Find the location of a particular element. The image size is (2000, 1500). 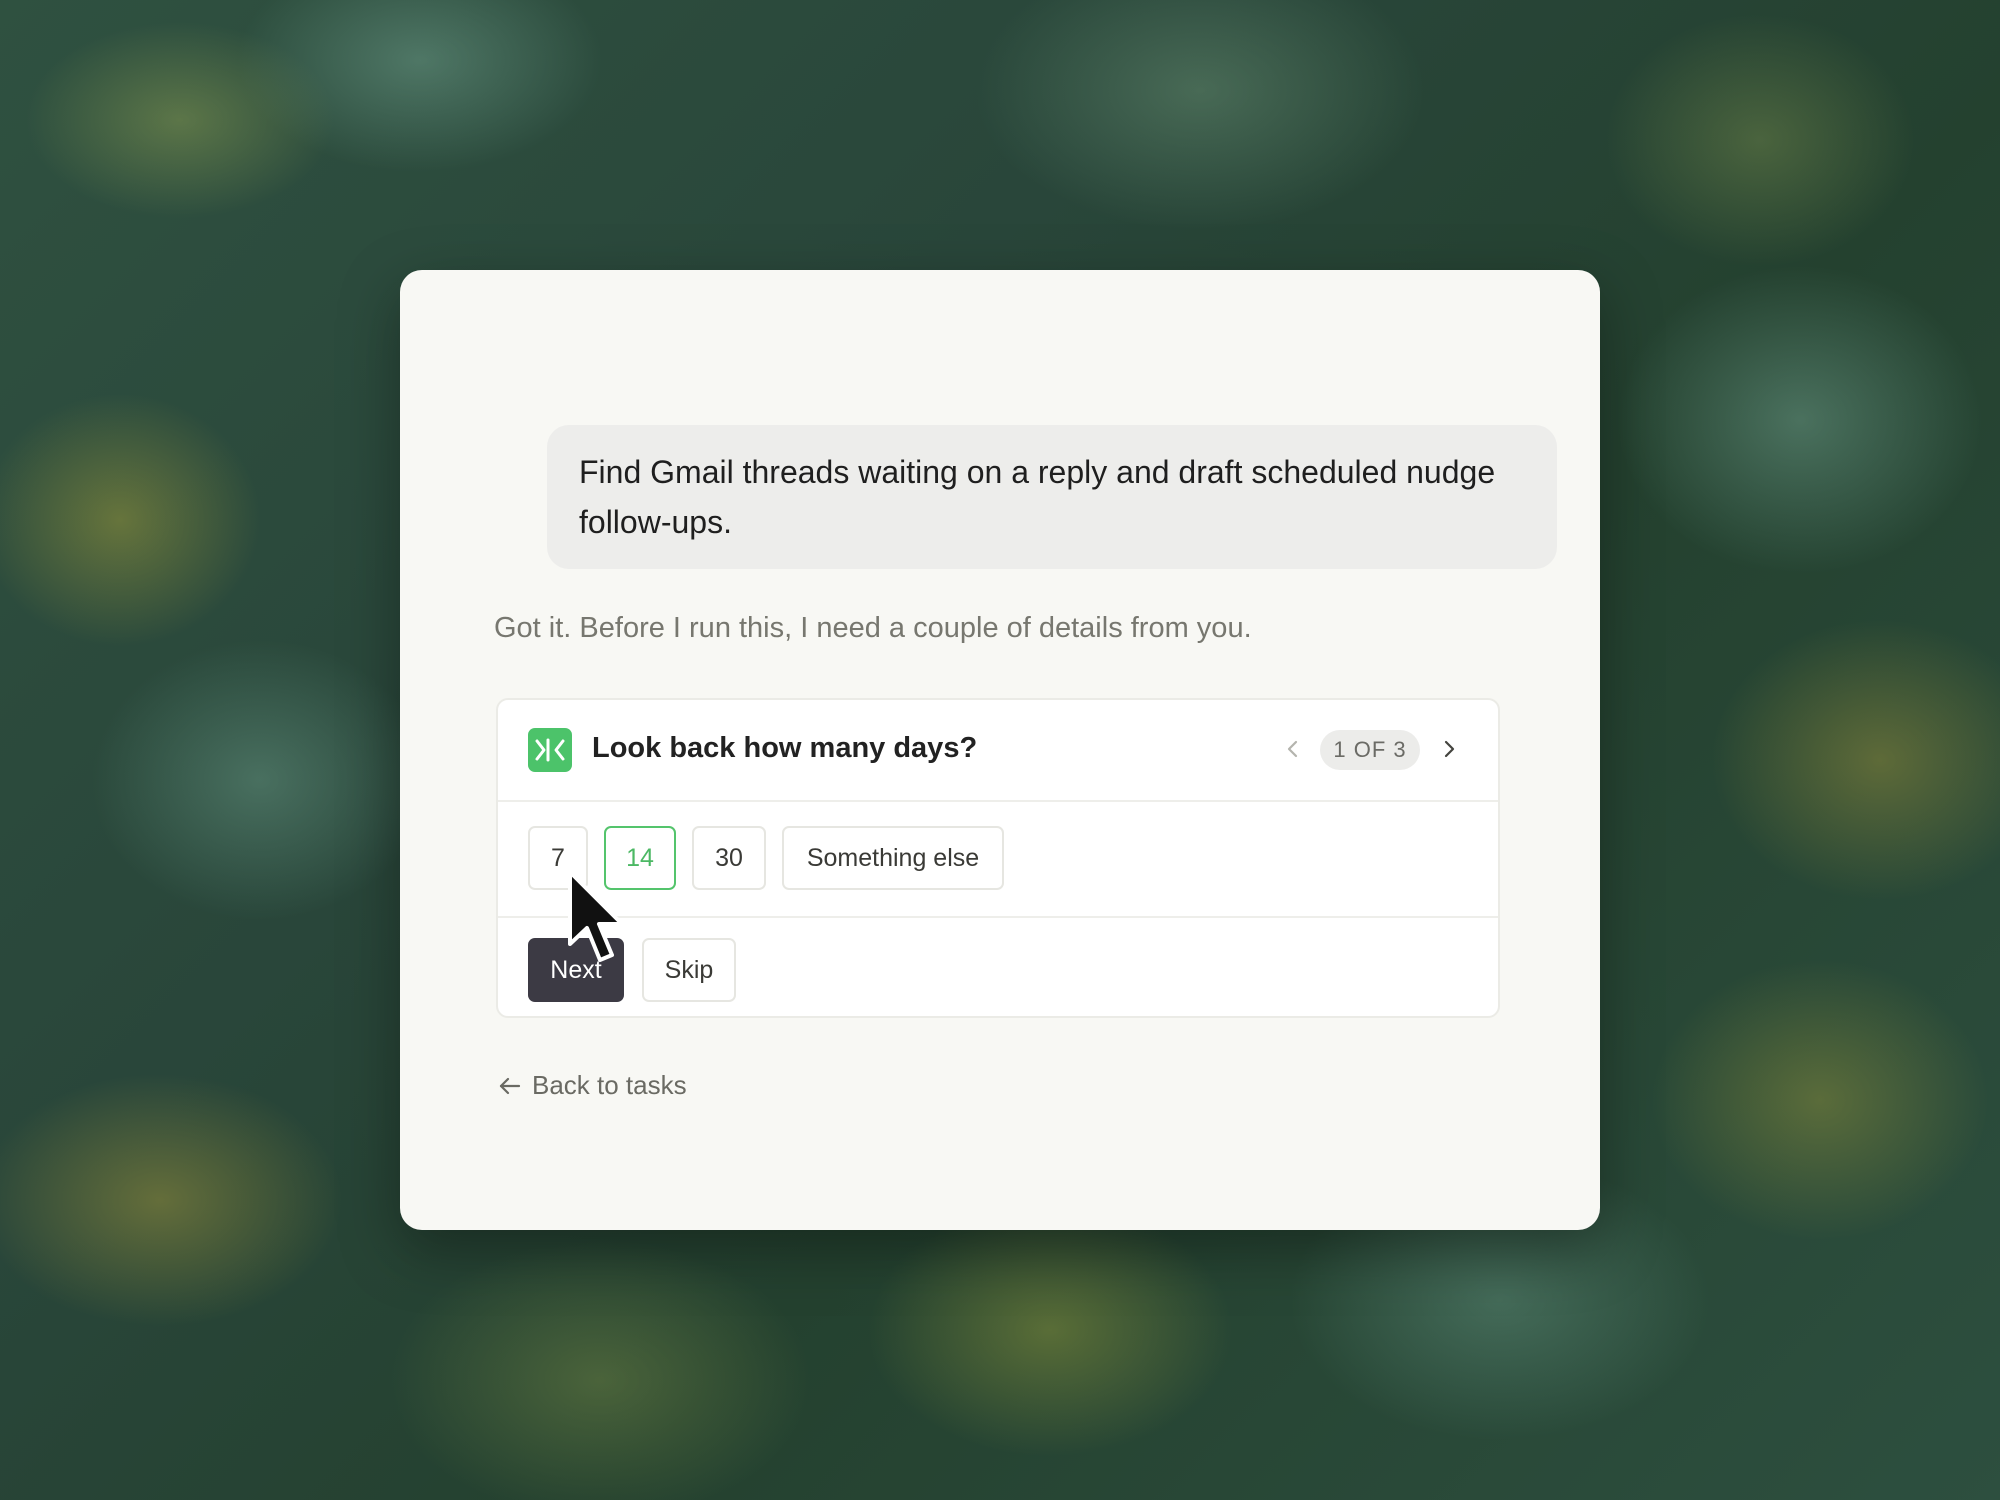

option-14-button: 14 is located at coordinates (640, 858).